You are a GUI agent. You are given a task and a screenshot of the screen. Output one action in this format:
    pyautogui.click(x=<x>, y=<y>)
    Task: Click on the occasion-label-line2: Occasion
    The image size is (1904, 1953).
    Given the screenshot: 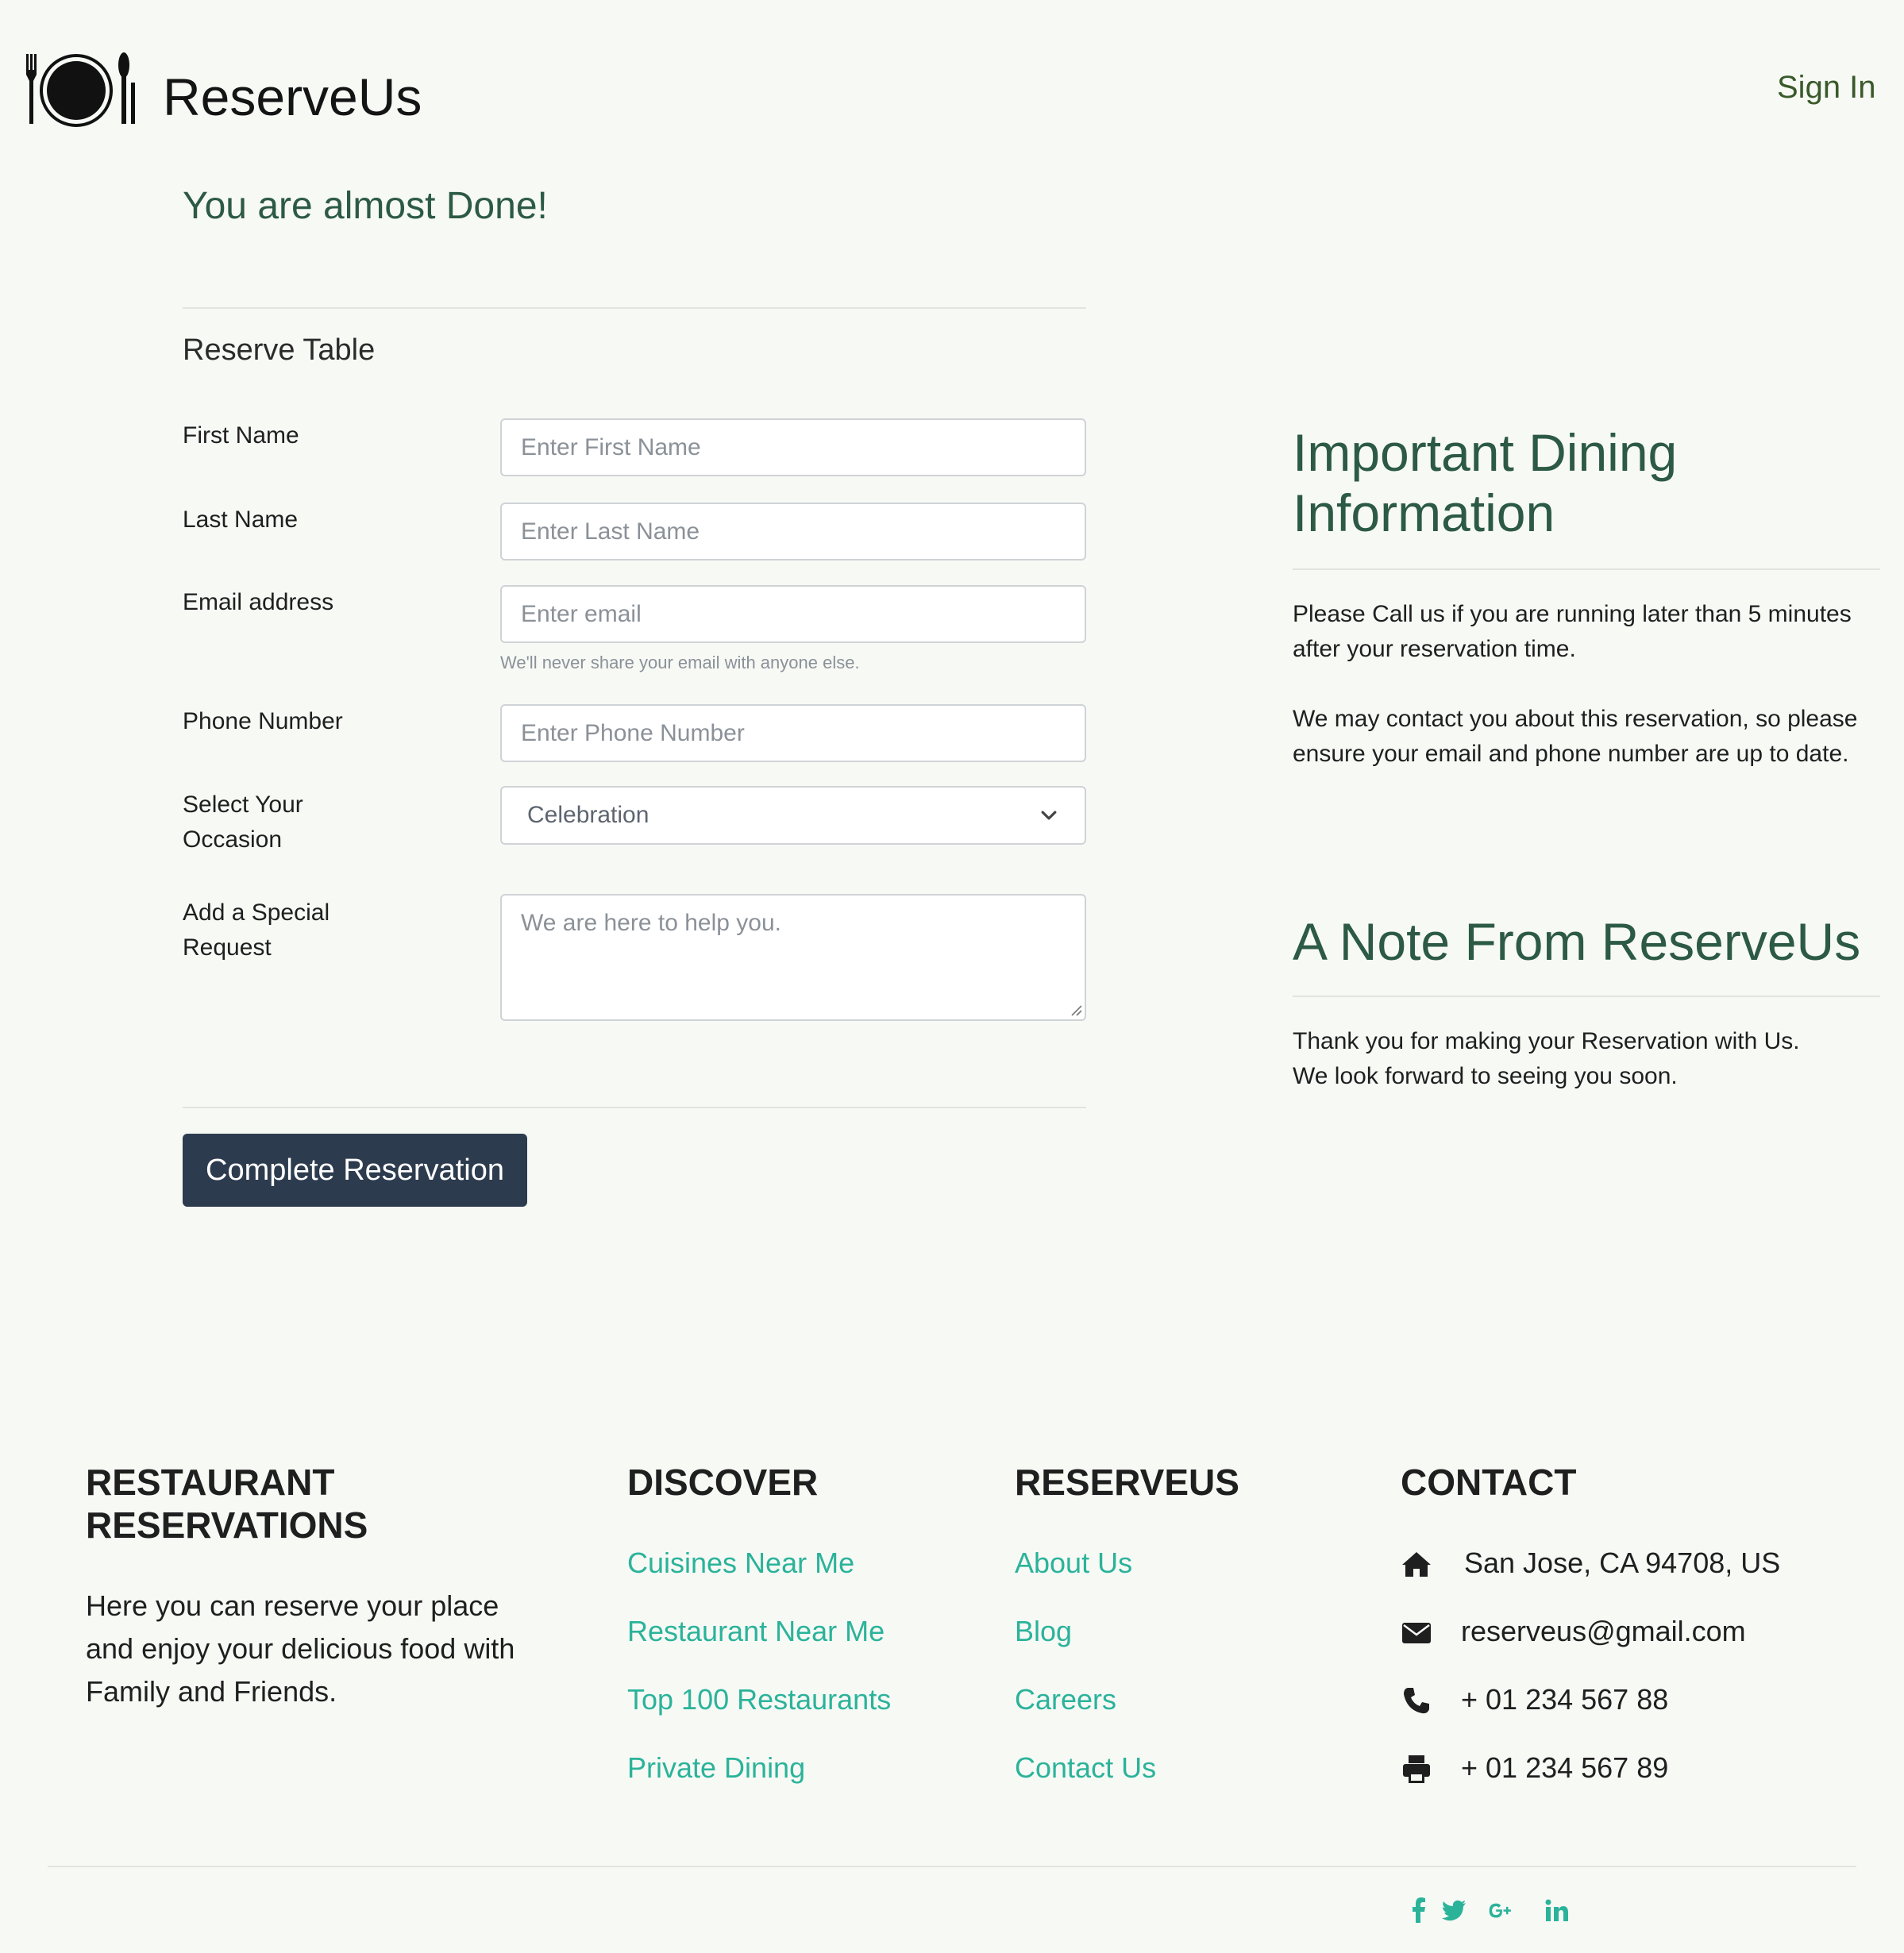 What is the action you would take?
    pyautogui.click(x=233, y=840)
    